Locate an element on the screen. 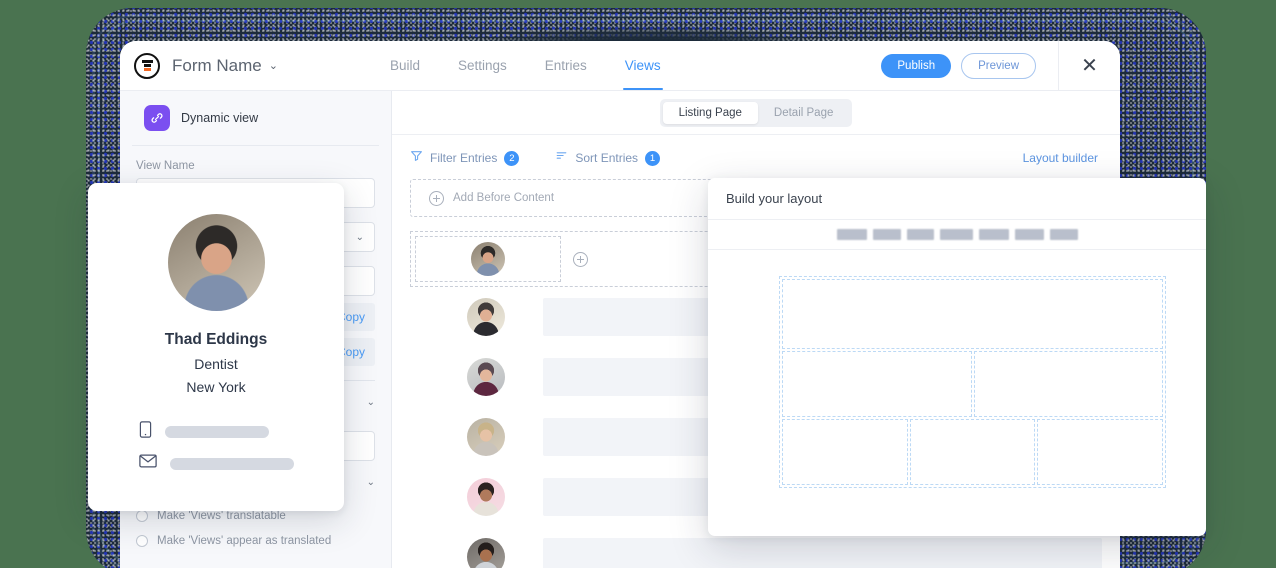 The image size is (1276, 568). page-toggle: Listing Page Detail Page is located at coordinates (756, 112).